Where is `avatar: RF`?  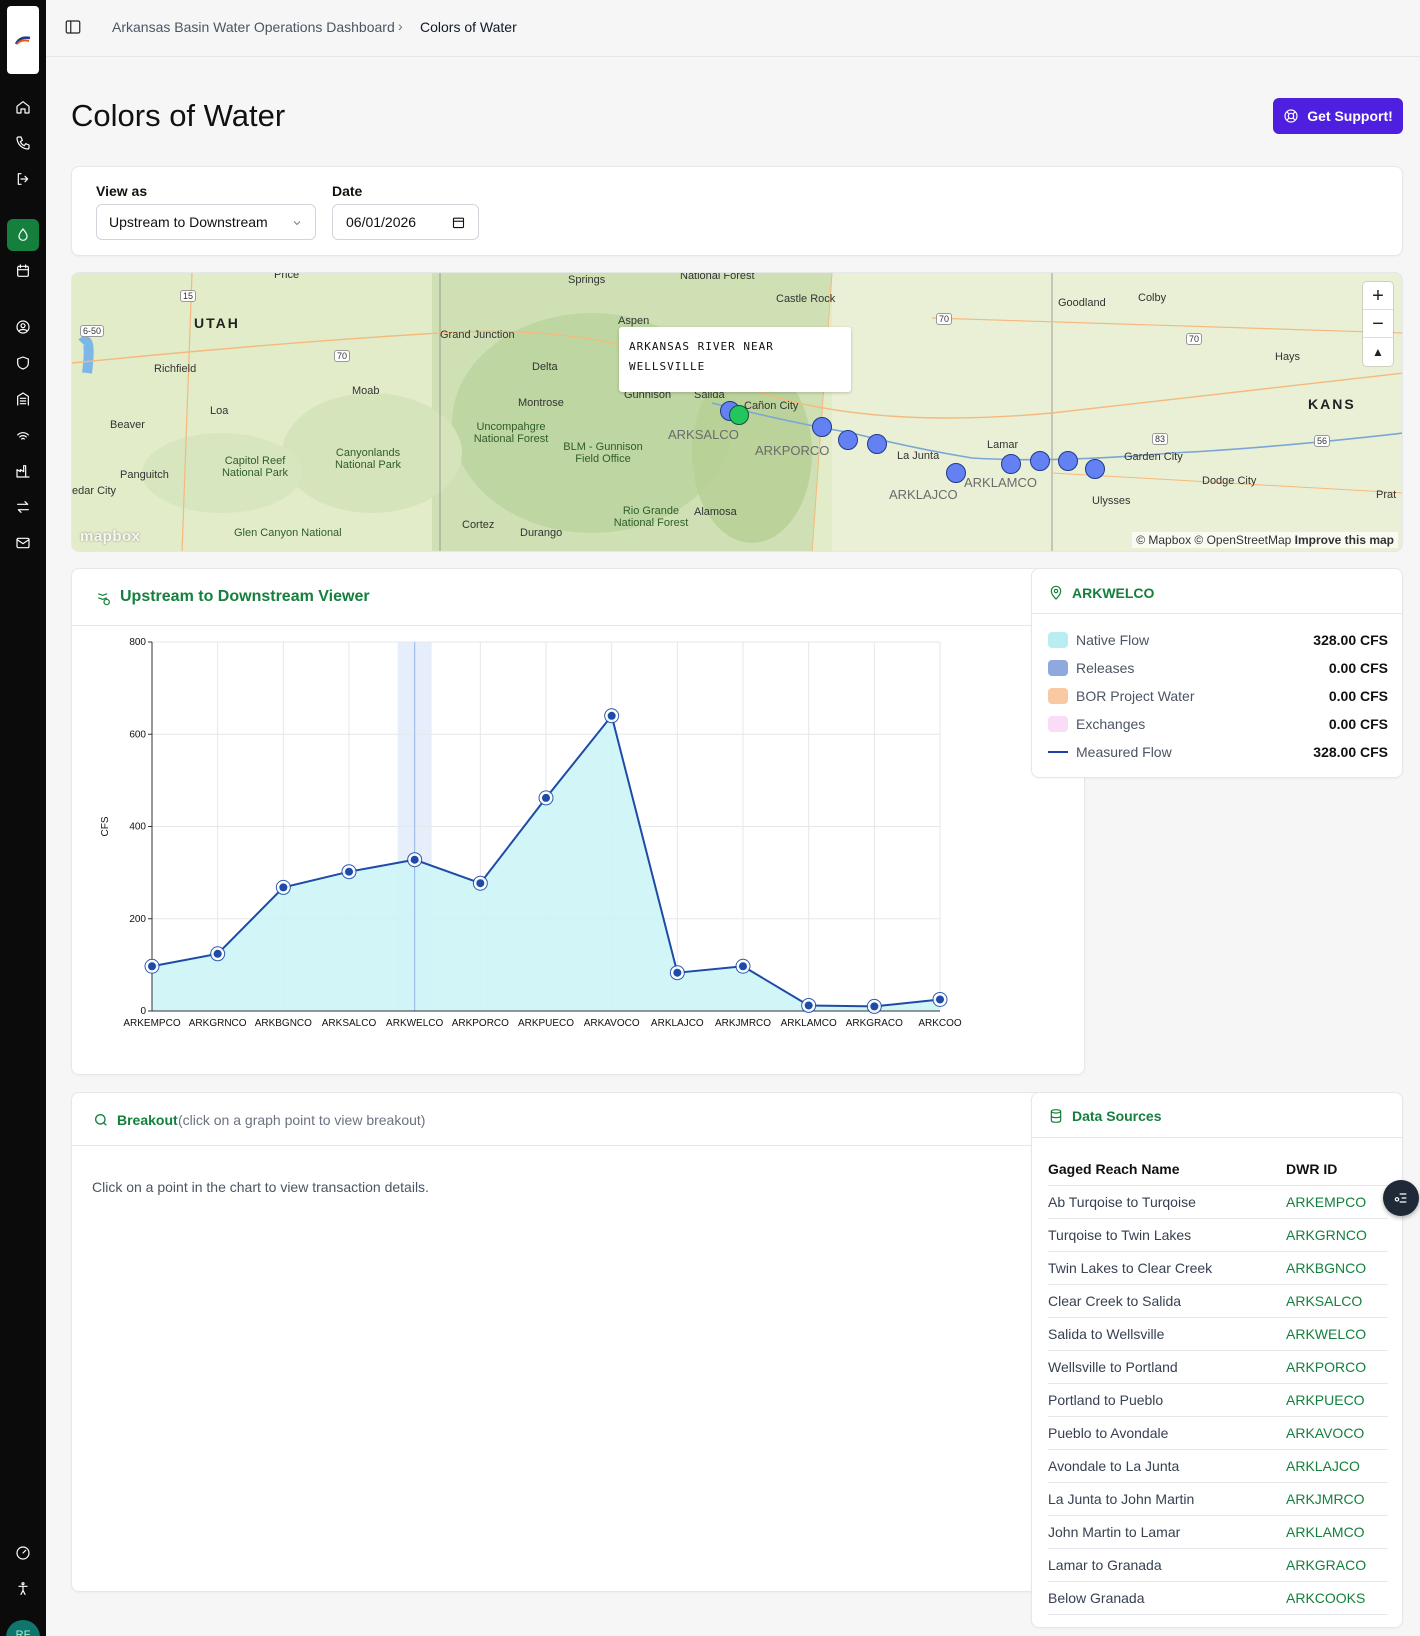 avatar: RF is located at coordinates (23, 1628).